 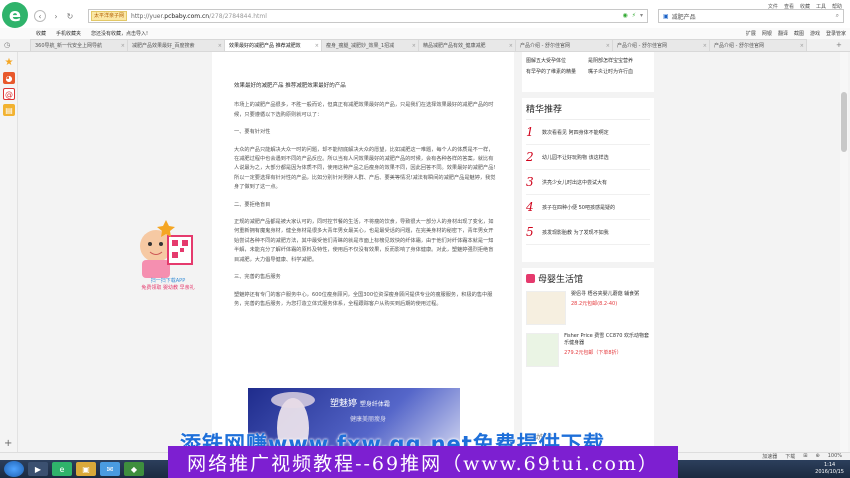 What do you see at coordinates (9, 252) in the screenshot?
I see `side-panel: ★ ◕ @ ▤ +` at bounding box center [9, 252].